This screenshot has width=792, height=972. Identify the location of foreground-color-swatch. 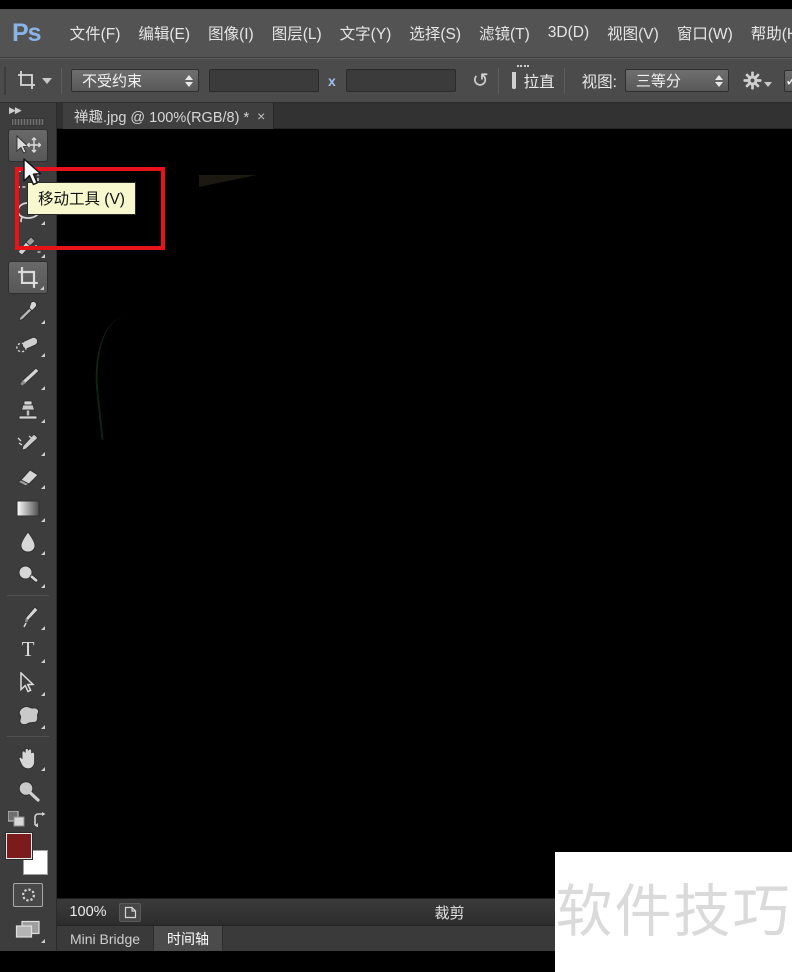
(19, 846).